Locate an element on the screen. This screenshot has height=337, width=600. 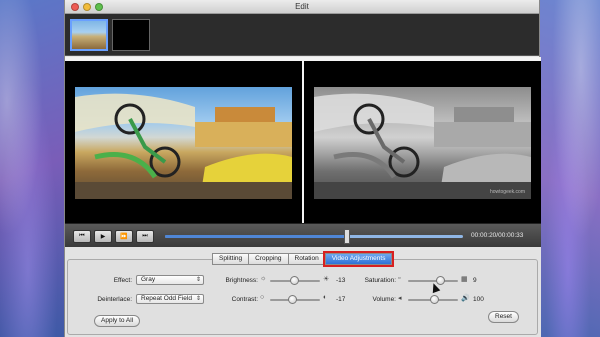
fast-forward-button: ⏩ is located at coordinates (124, 236).